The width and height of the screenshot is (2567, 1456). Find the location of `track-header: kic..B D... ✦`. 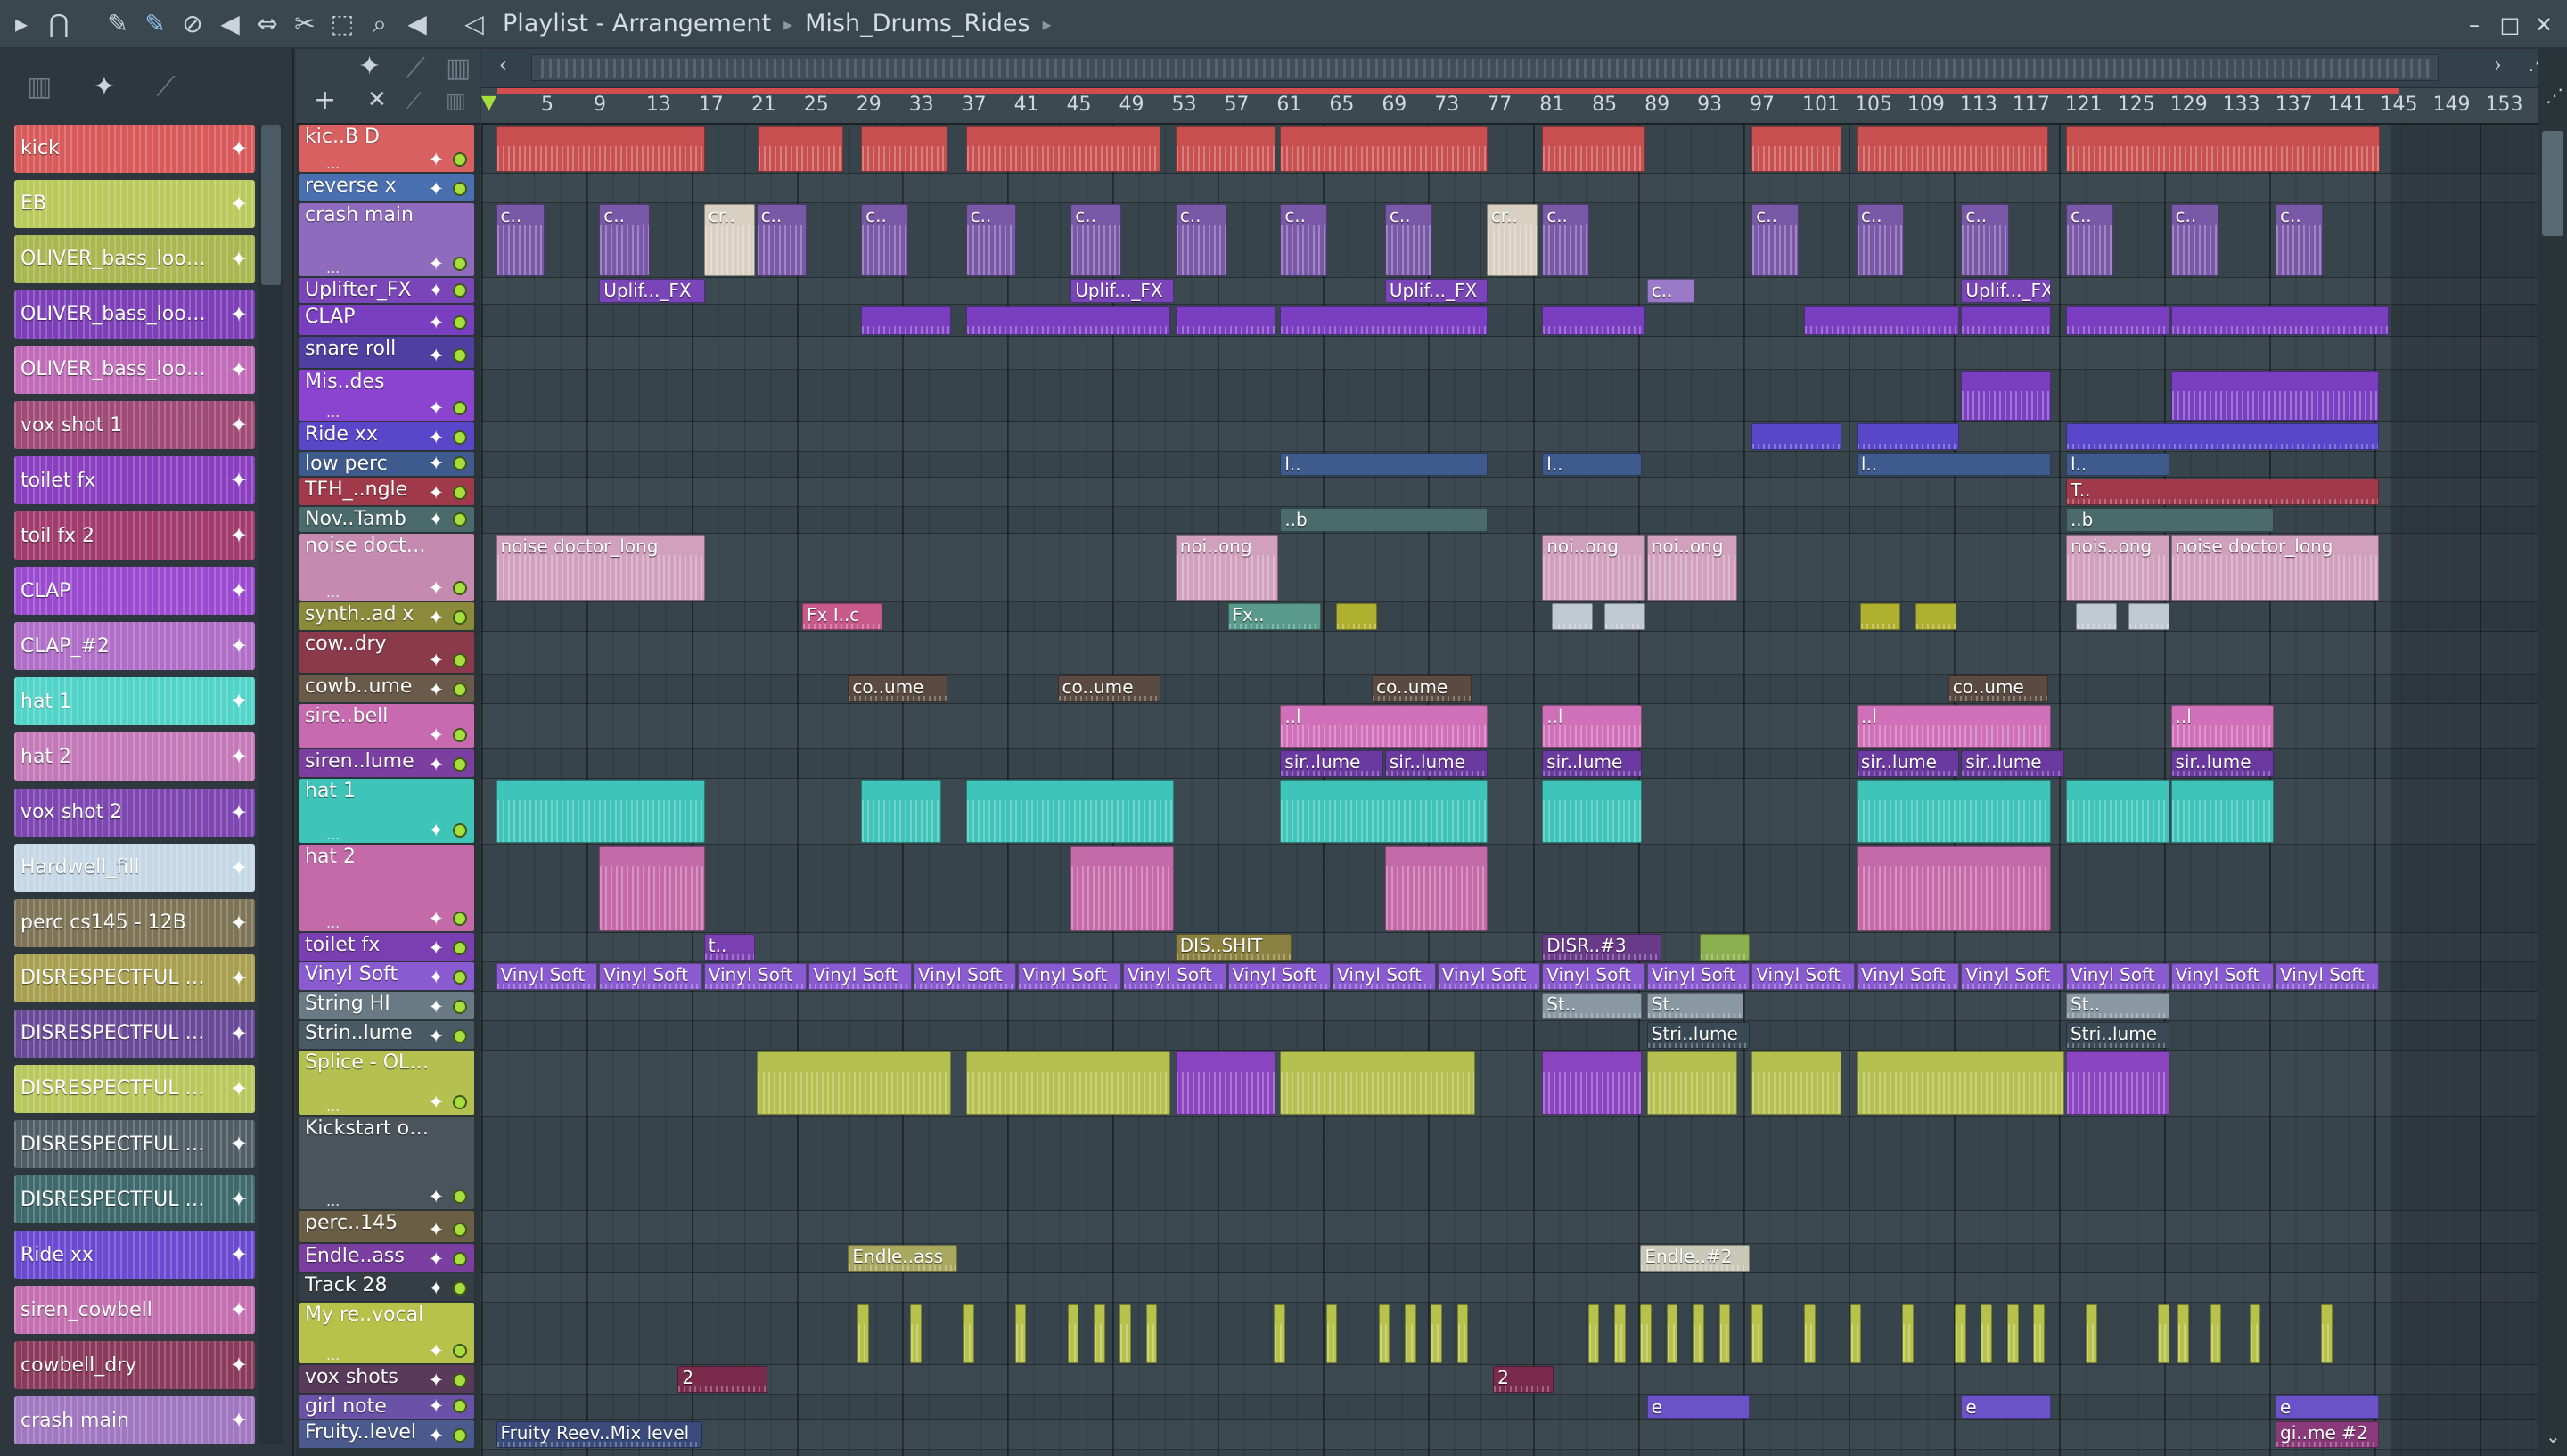

track-header: kic..B D... ✦ is located at coordinates (387, 148).